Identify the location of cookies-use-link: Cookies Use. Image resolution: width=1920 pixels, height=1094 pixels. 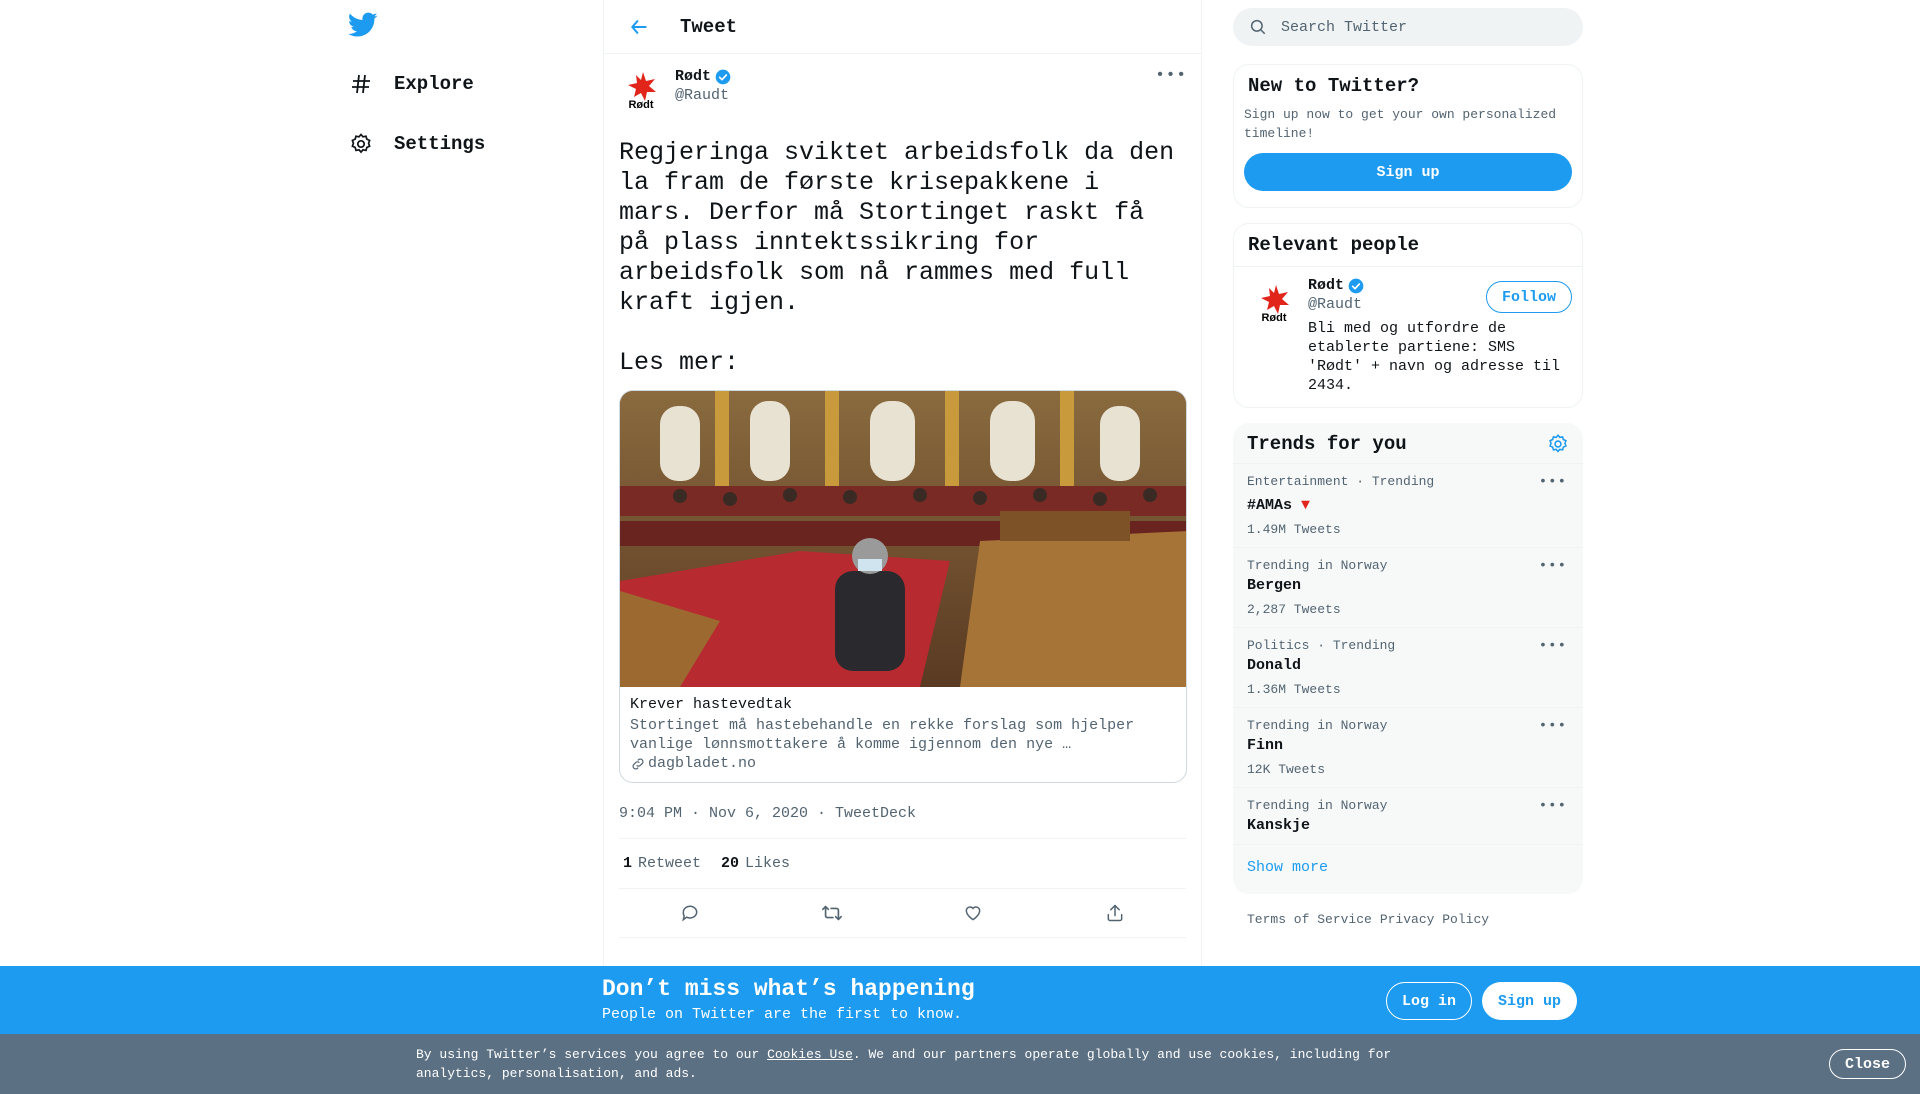
(810, 1054).